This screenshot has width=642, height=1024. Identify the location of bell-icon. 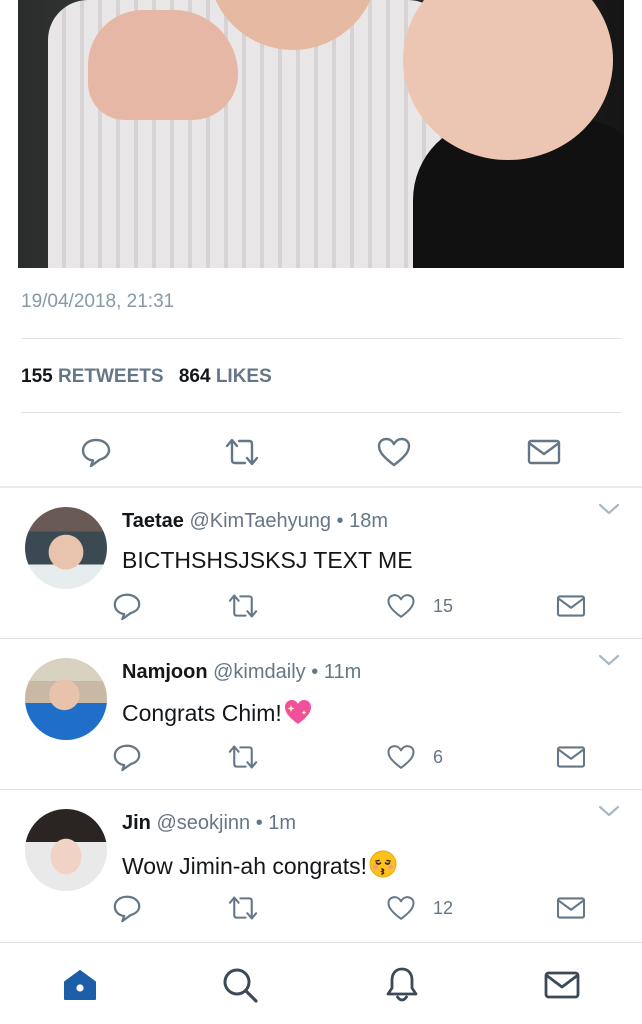
(402, 984).